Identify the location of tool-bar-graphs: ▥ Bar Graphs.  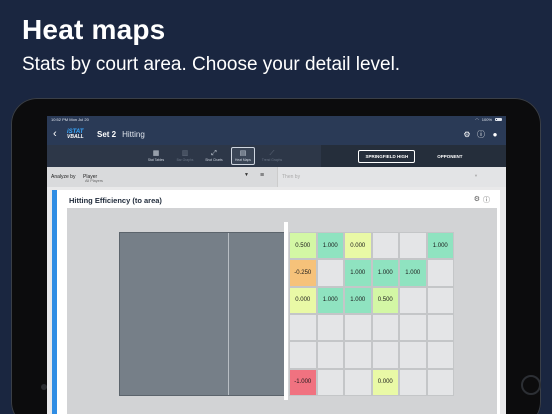
(185, 156).